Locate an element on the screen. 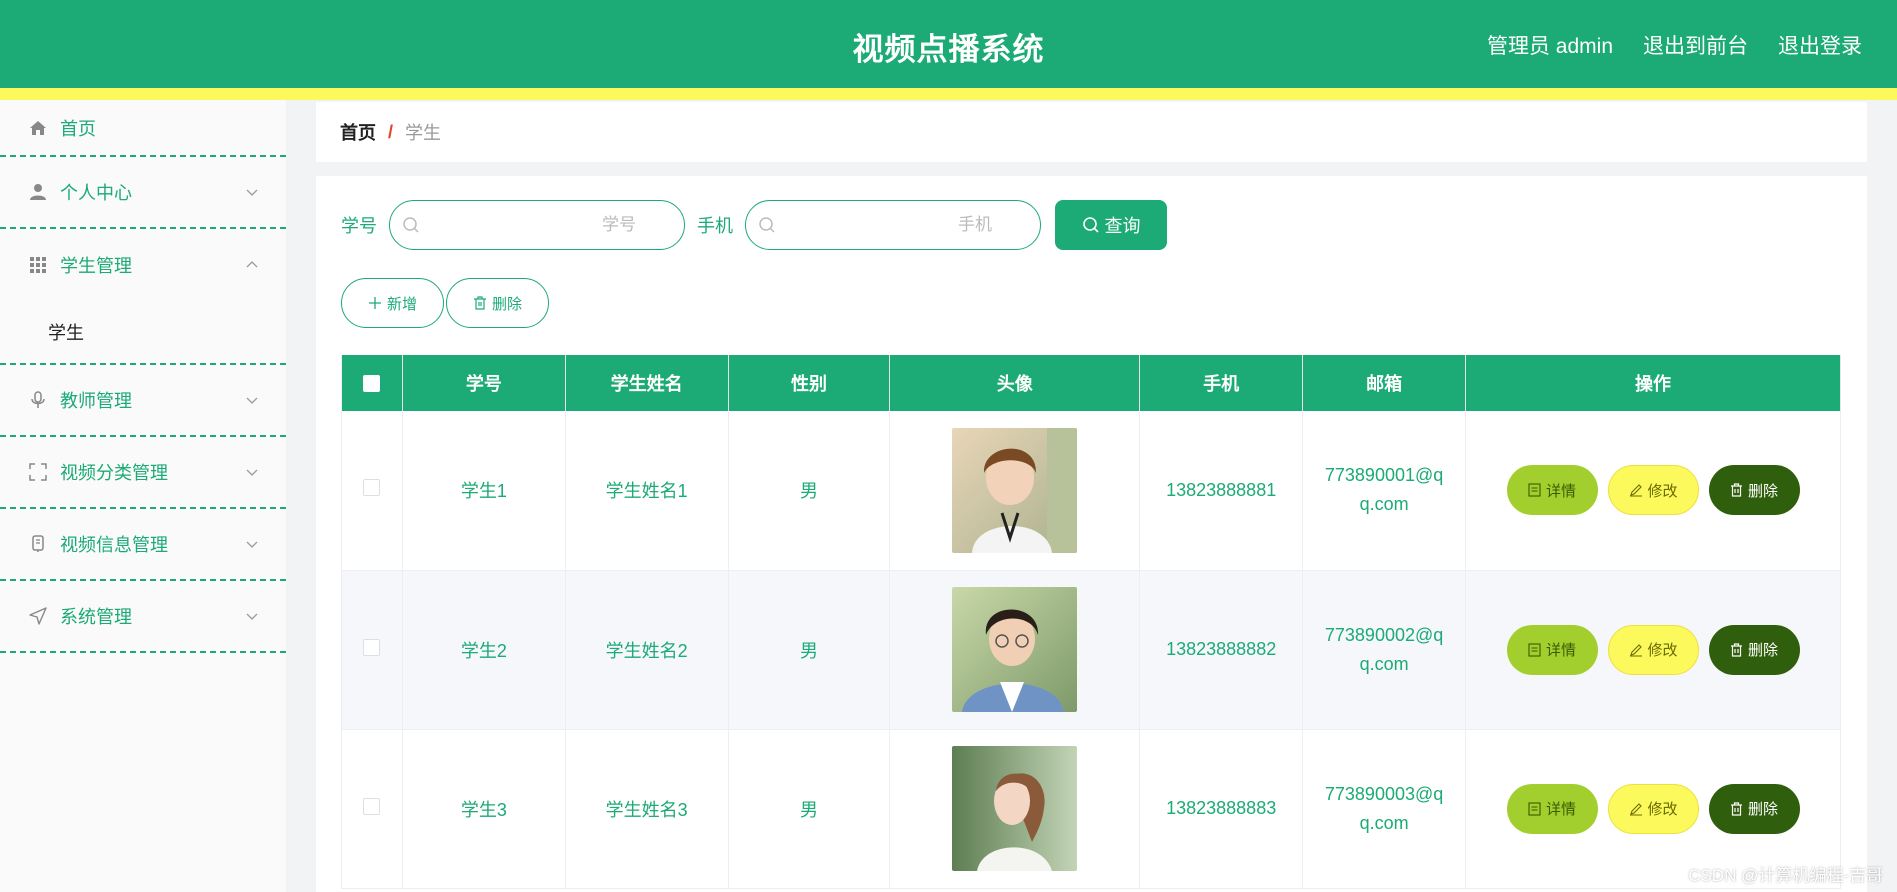 This screenshot has height=892, width=1897. logout-link: 退出登录 is located at coordinates (1820, 45).